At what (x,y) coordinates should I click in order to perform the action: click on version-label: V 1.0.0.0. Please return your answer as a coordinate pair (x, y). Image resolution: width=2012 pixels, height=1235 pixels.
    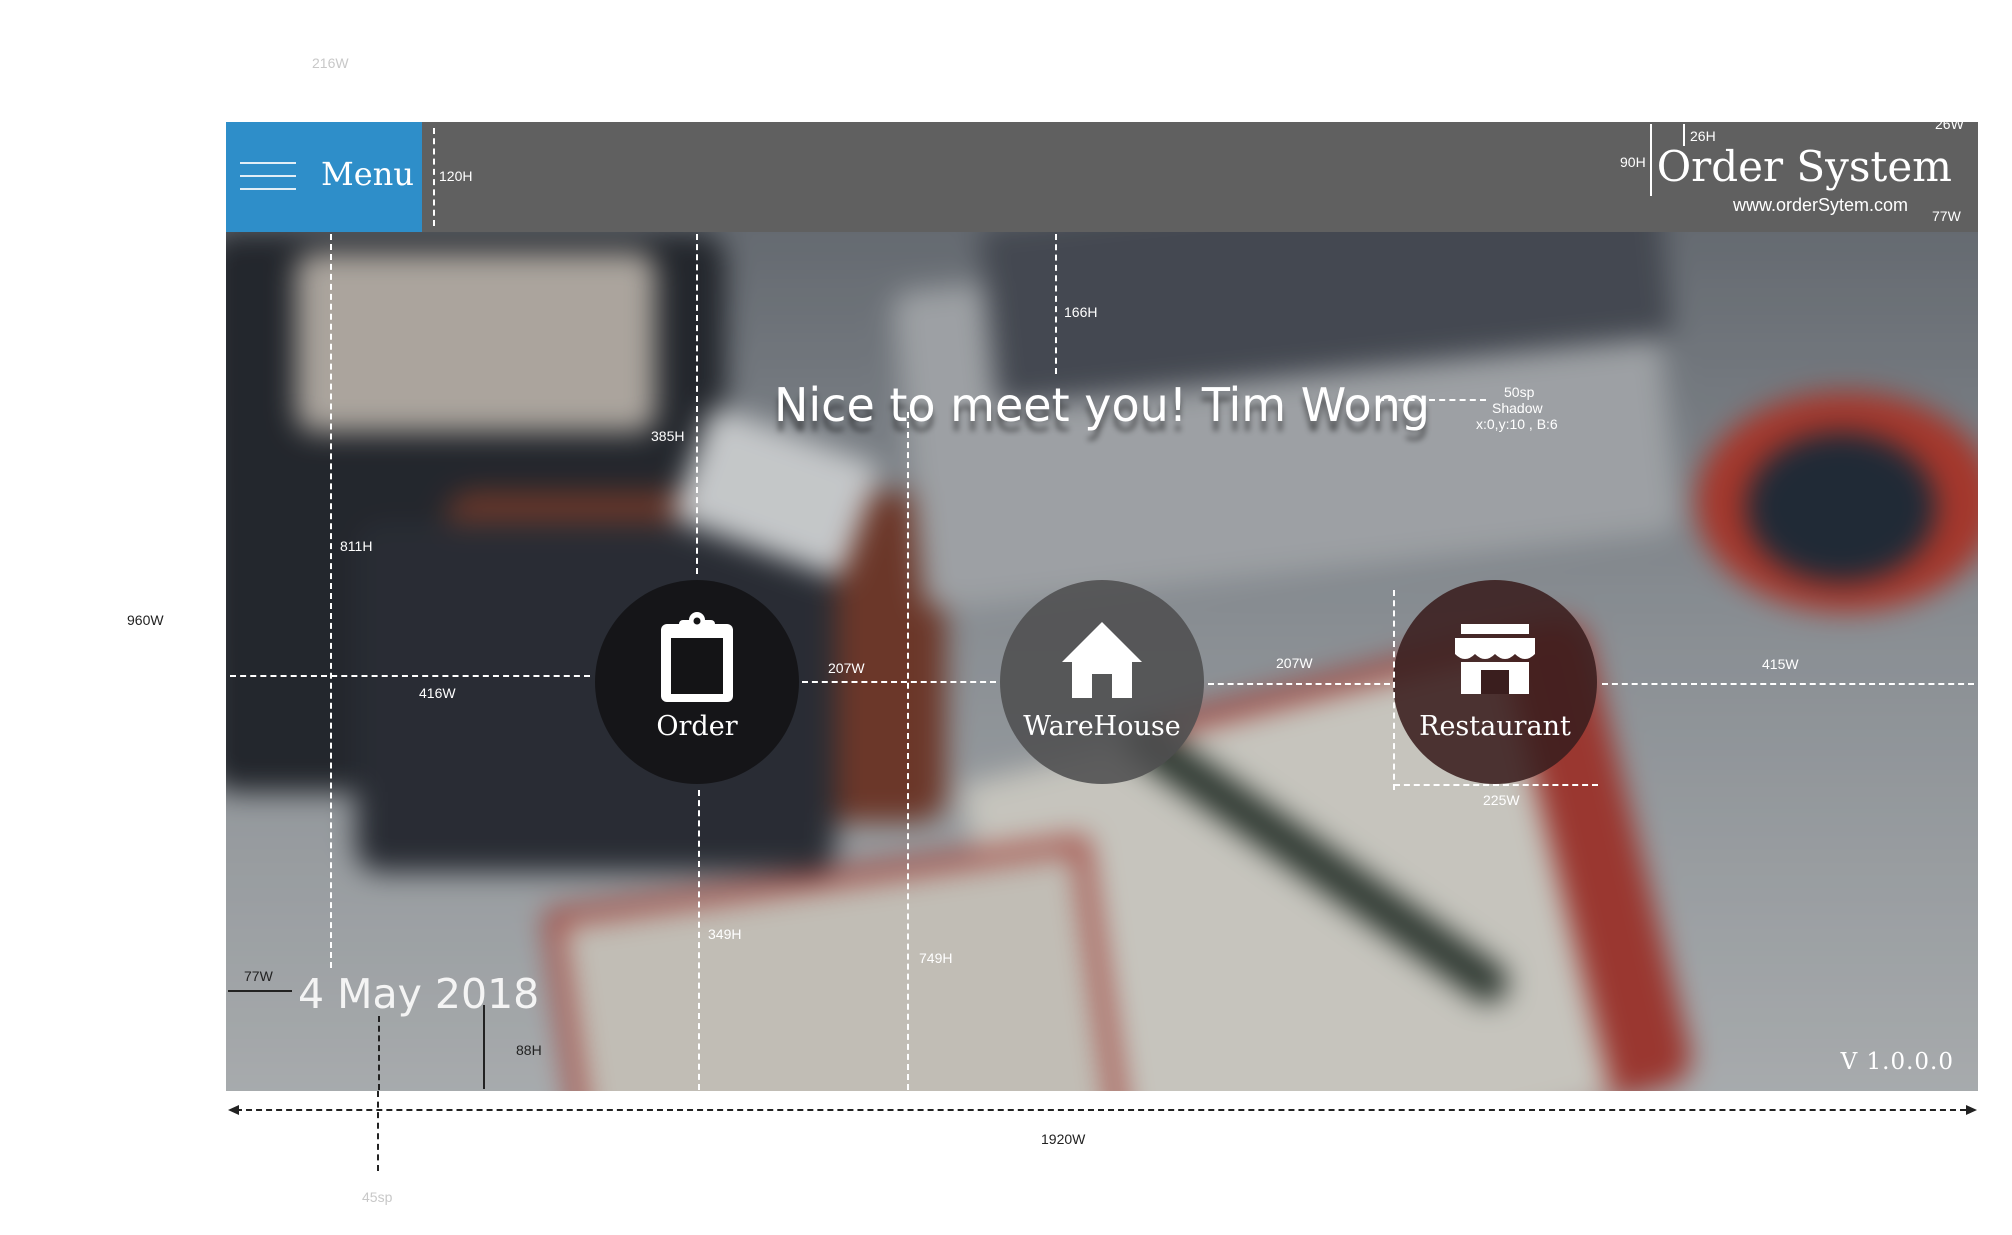
    Looking at the image, I should click on (1897, 1062).